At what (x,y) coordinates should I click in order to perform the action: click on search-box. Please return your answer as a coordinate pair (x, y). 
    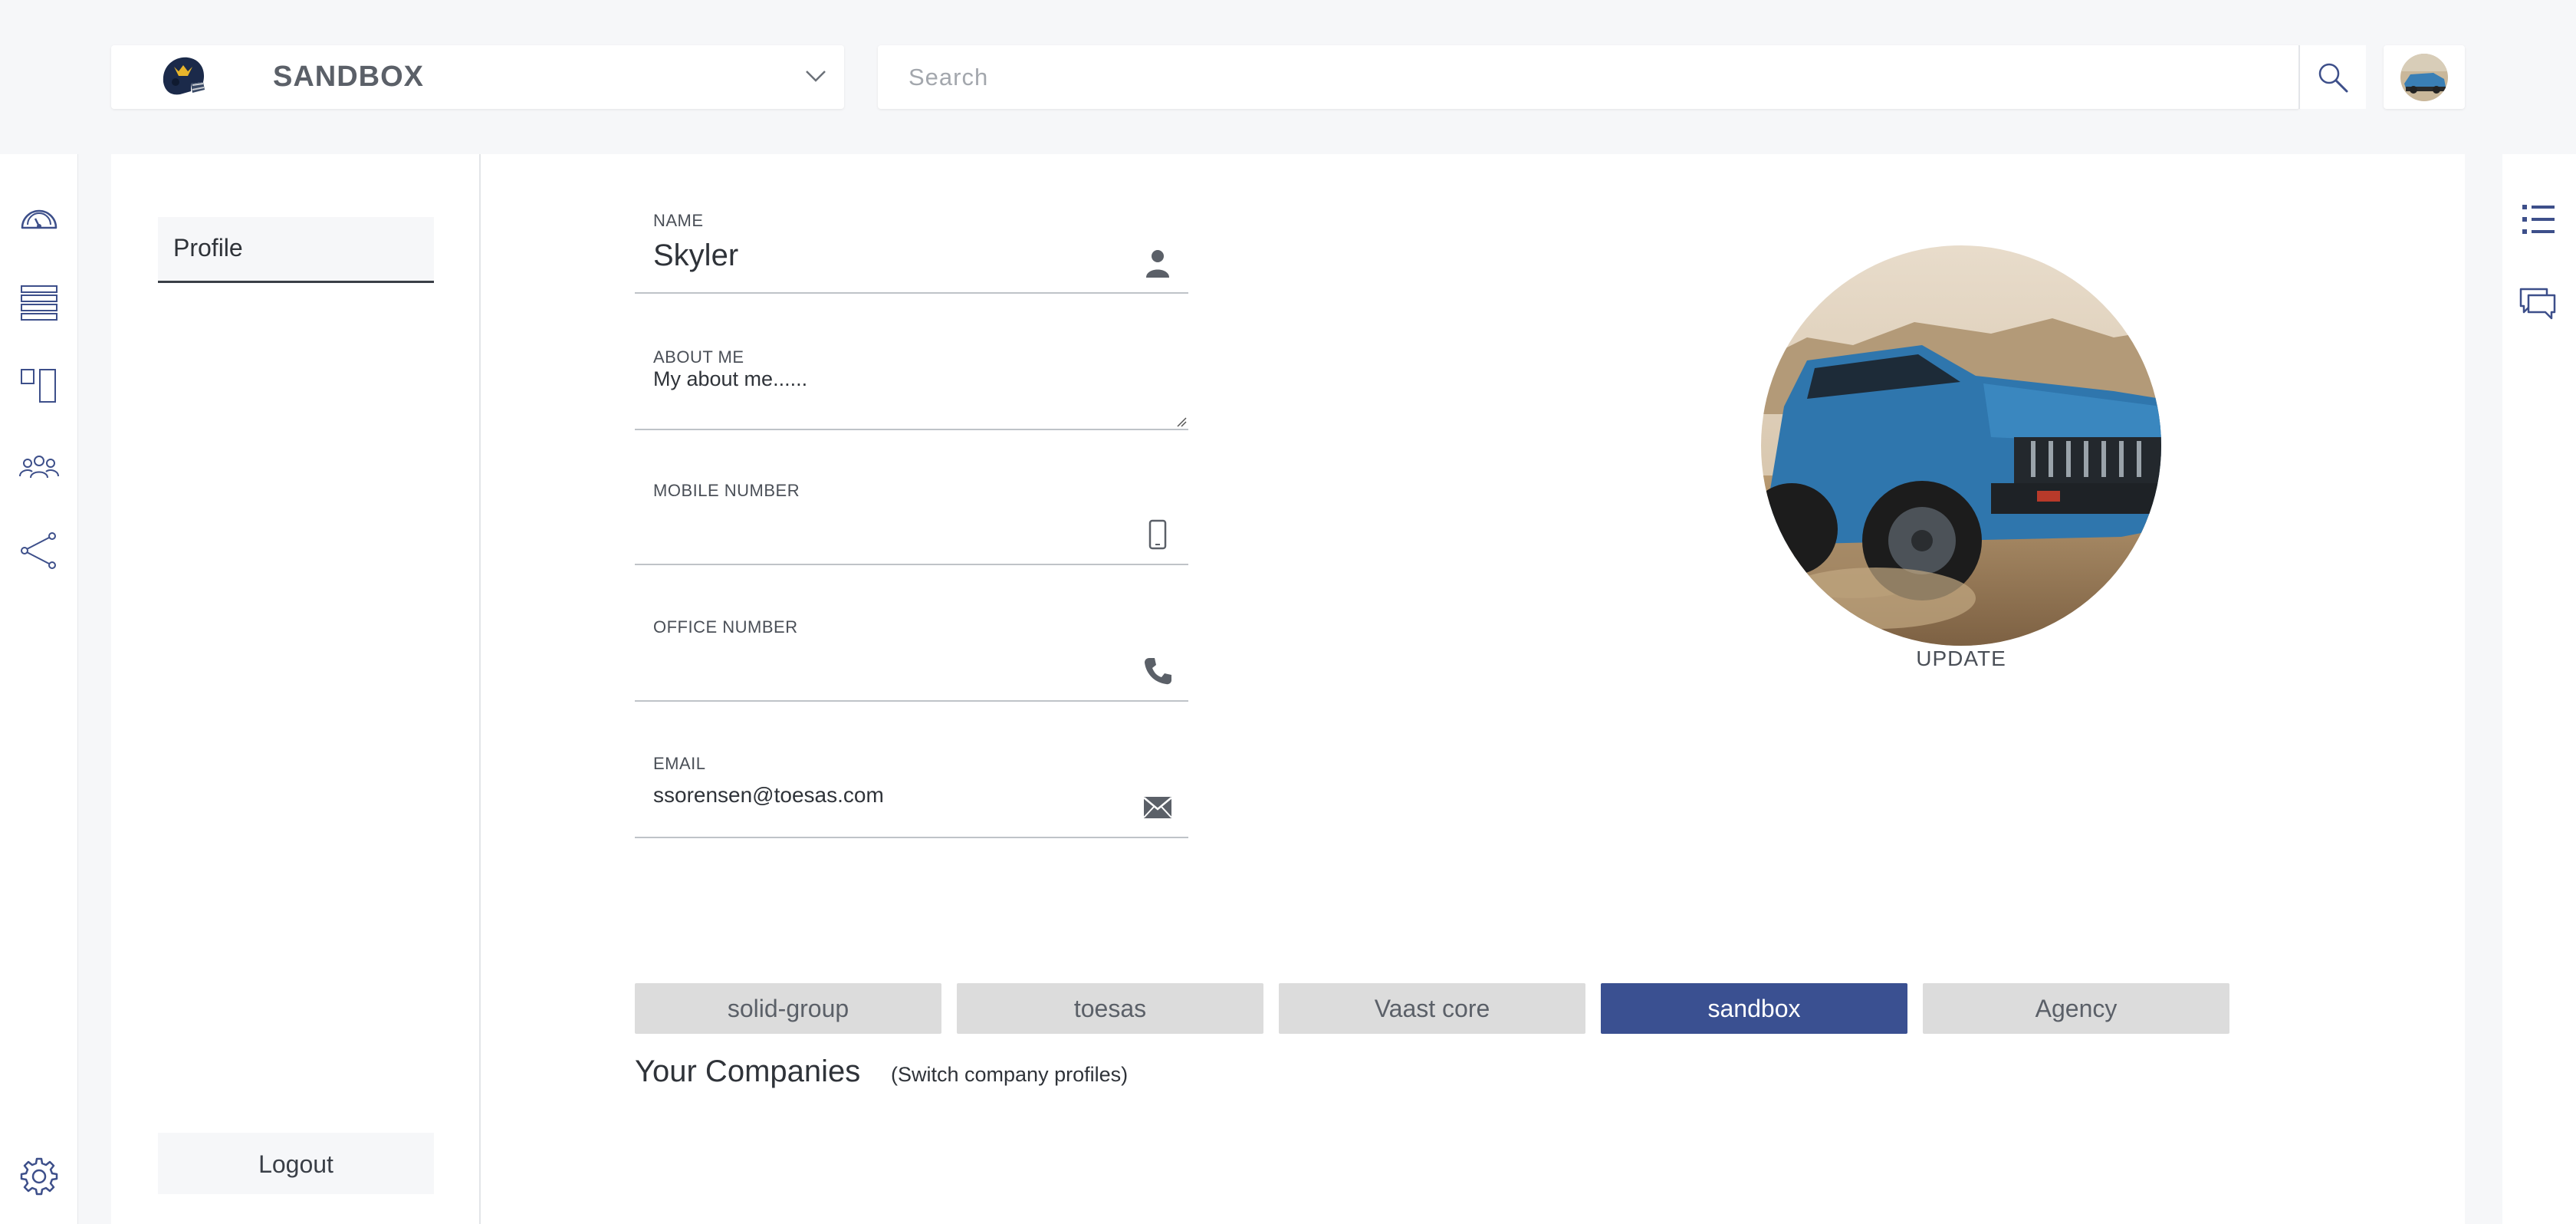
    Looking at the image, I should click on (1589, 77).